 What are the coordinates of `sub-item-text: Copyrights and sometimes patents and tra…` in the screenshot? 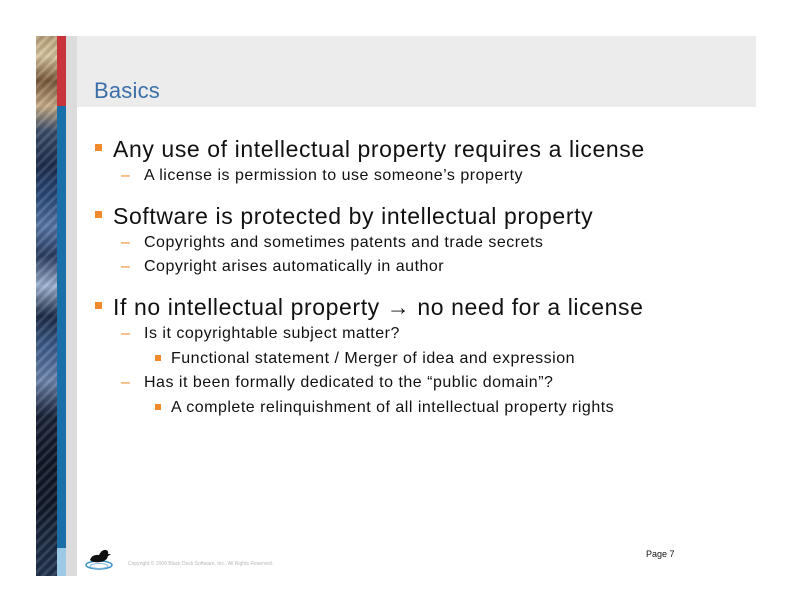 It's located at (344, 242).